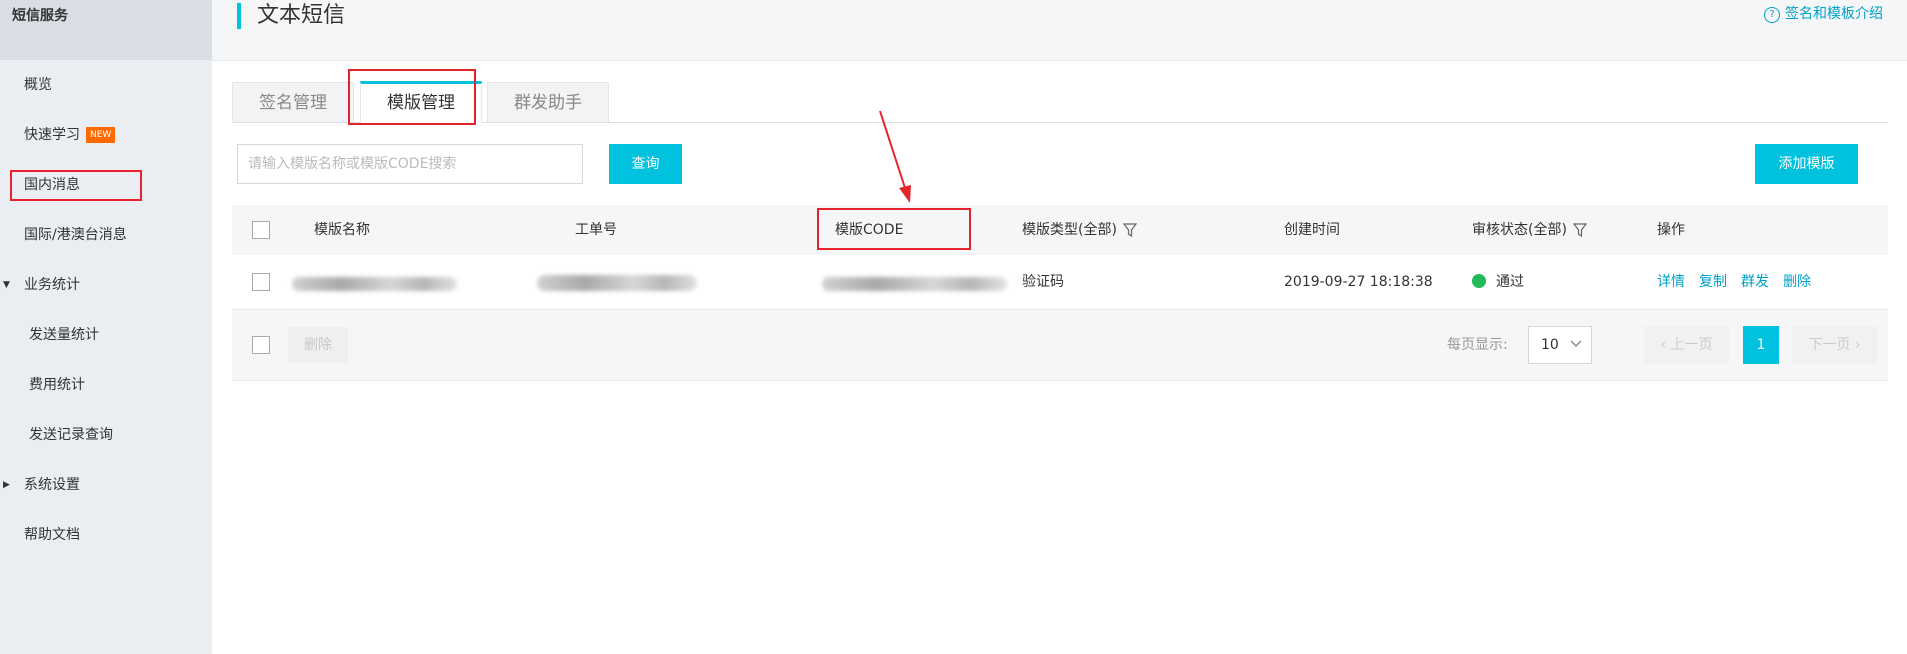  What do you see at coordinates (239, 16) in the screenshot?
I see `title-accent-bar` at bounding box center [239, 16].